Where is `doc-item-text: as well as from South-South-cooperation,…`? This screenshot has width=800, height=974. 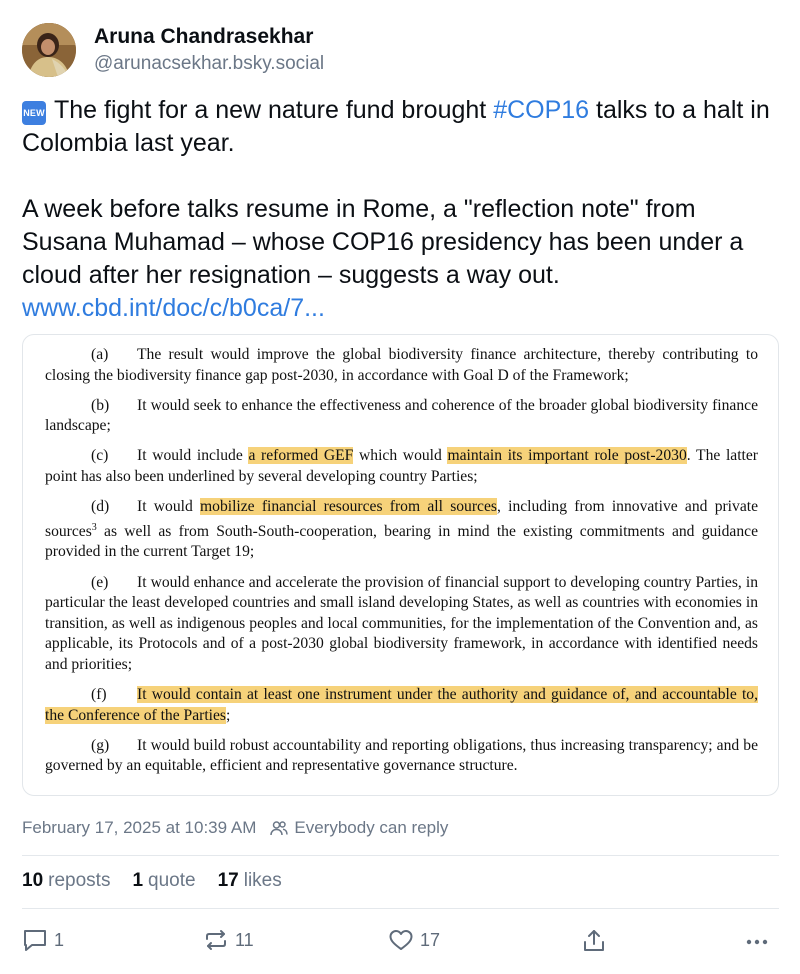 doc-item-text: as well as from South-South-cooperation,… is located at coordinates (401, 541).